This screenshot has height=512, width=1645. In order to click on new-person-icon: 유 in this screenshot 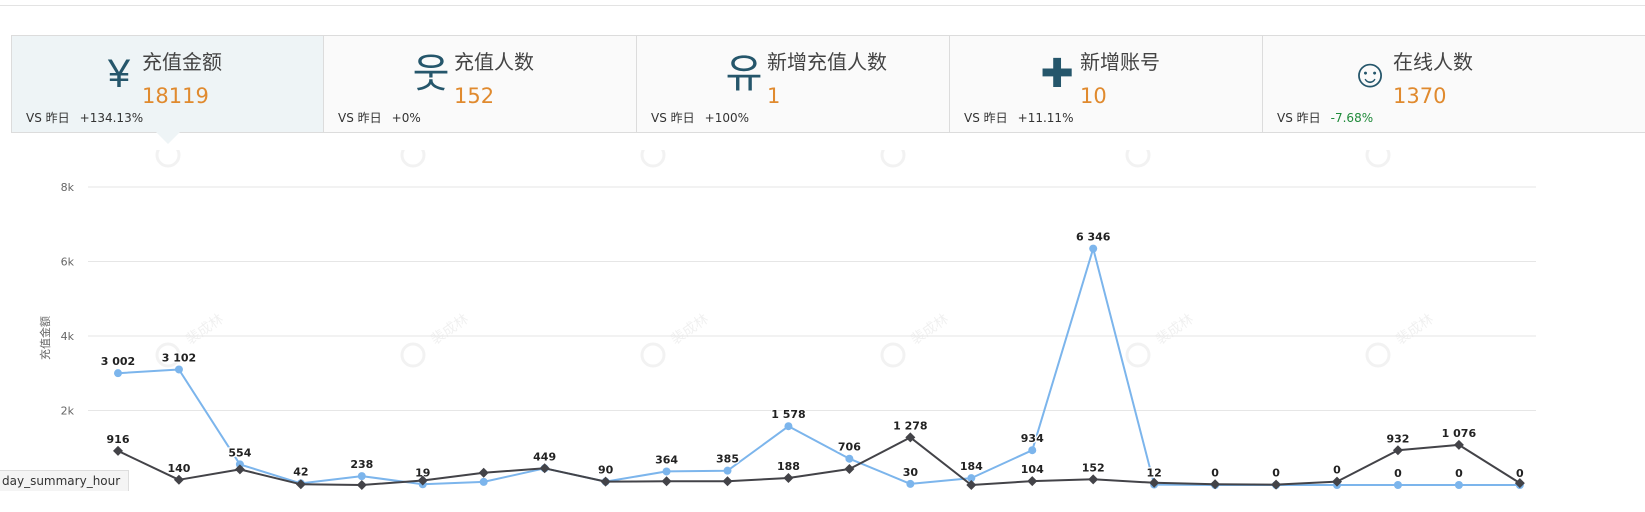, I will do `click(744, 74)`.